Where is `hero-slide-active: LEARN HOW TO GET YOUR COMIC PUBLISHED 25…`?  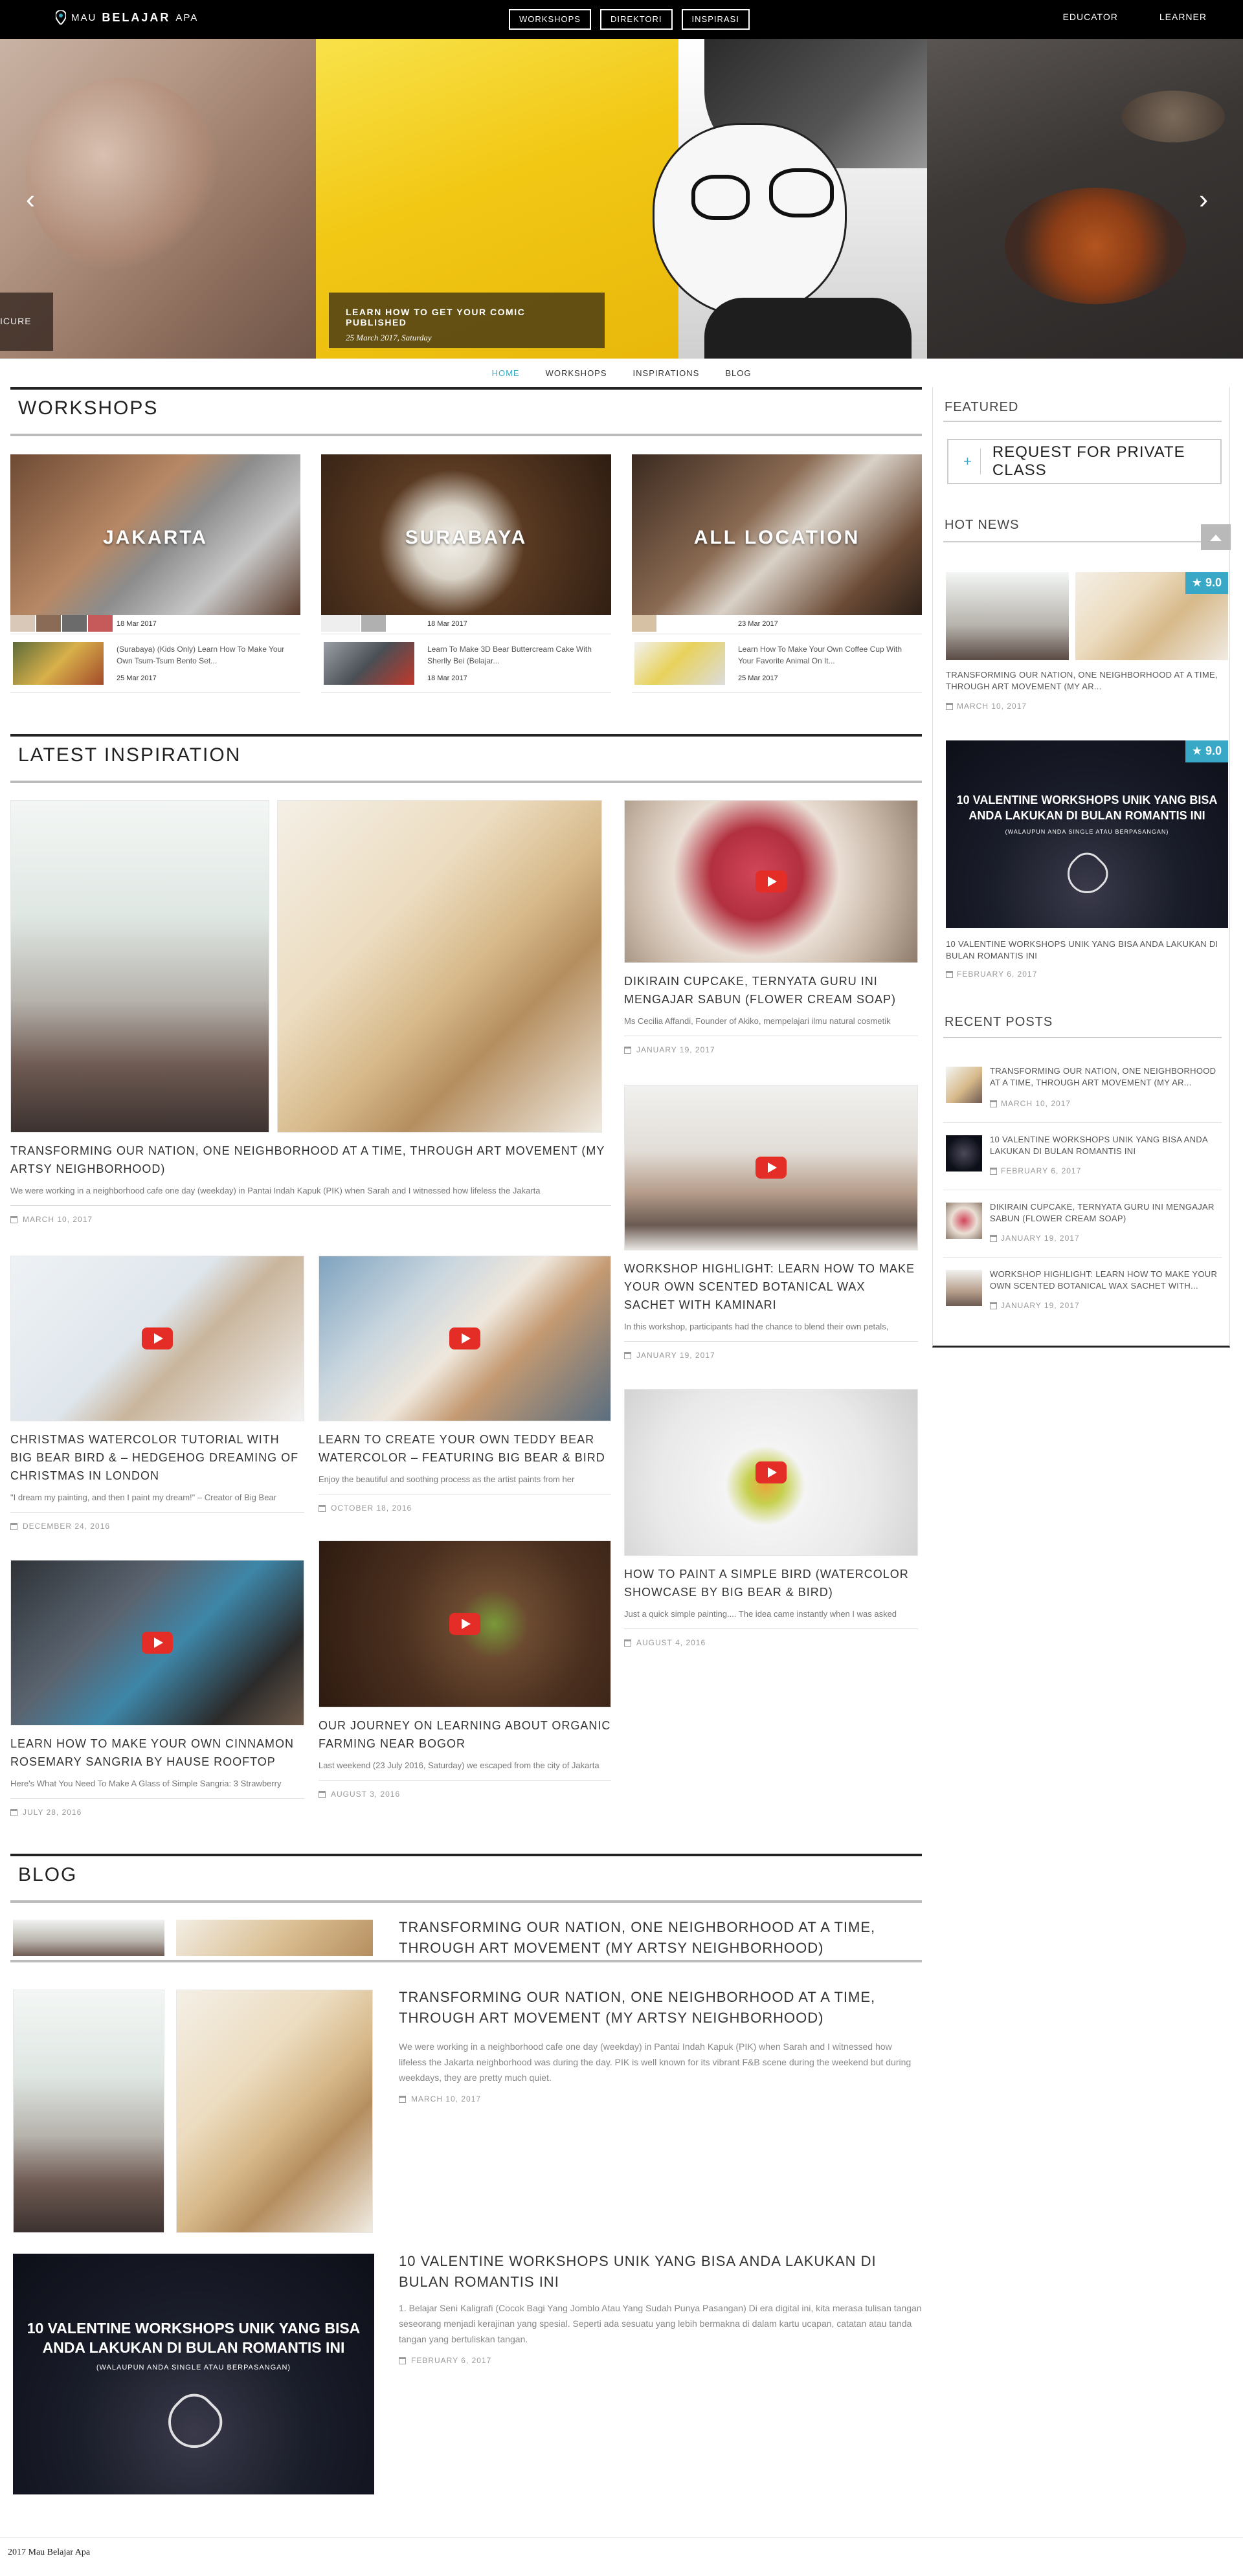
hero-slide-active: LEARN HOW TO GET YOUR COMIC PUBLISHED 25… is located at coordinates (621, 199).